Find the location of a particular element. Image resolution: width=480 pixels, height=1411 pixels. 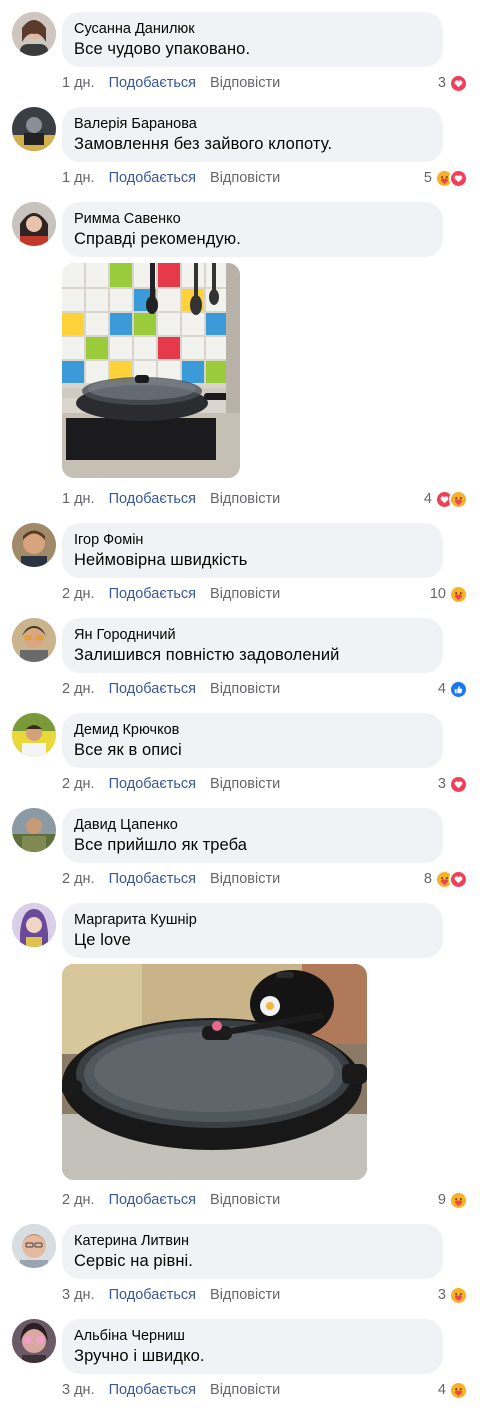

comment-author: Катерина Литвин is located at coordinates (252, 1241).